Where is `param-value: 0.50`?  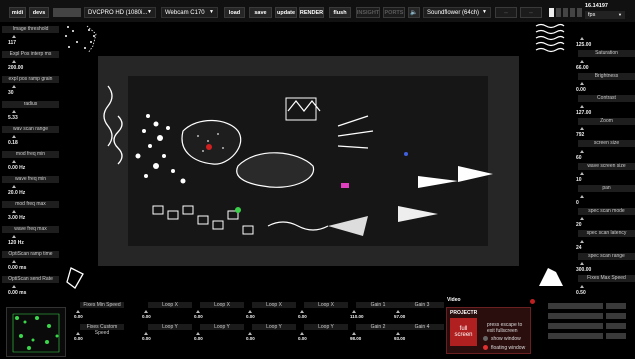
param-value: 0.50 is located at coordinates (581, 293).